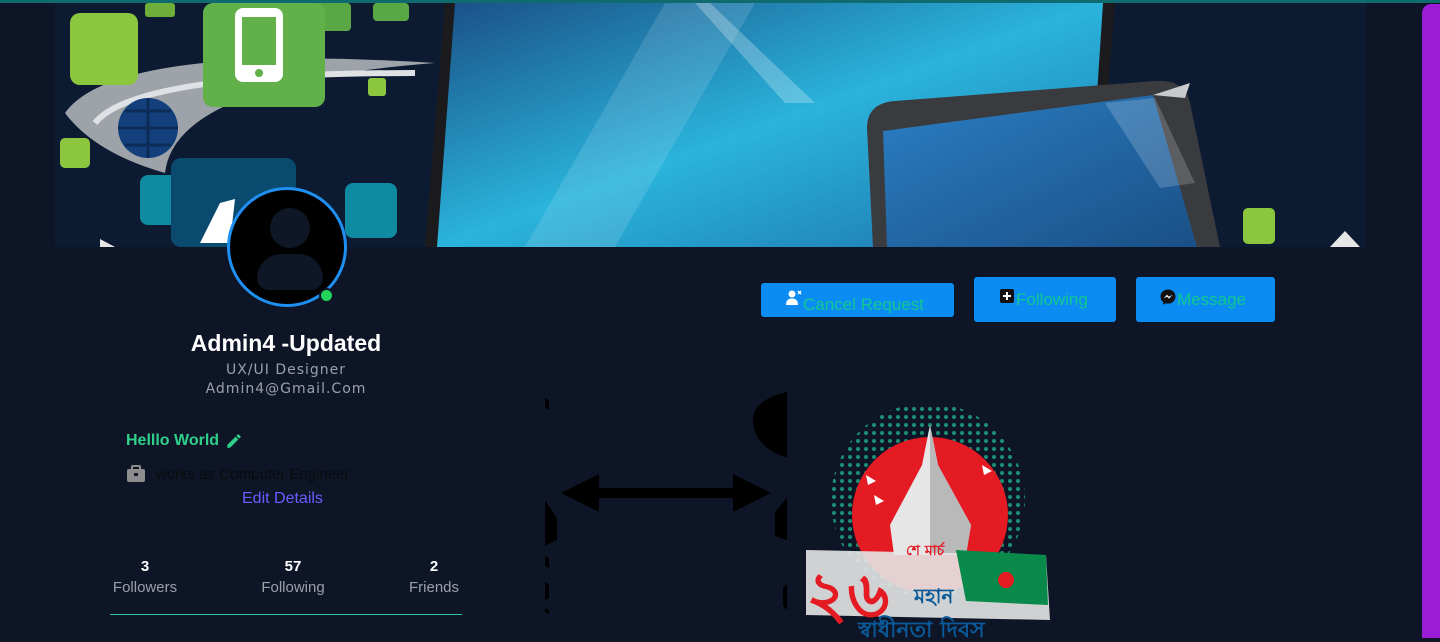 The image size is (1440, 642). I want to click on work-text: works as Computer Engineer, so click(253, 474).